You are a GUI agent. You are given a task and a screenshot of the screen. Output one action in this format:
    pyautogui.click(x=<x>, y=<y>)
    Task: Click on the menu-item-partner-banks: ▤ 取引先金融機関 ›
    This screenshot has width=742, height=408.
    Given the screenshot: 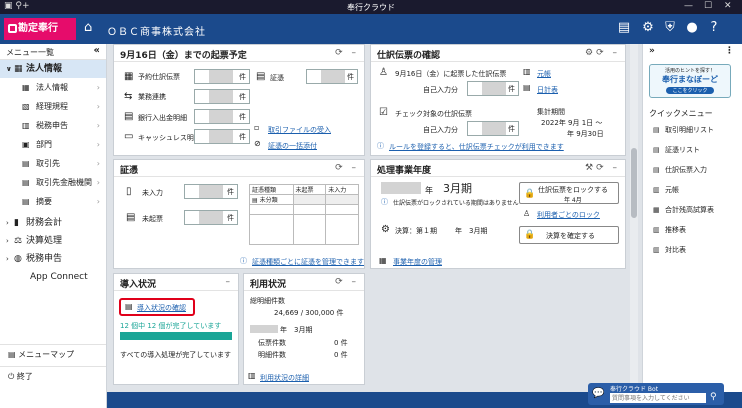 What is the action you would take?
    pyautogui.click(x=53, y=182)
    